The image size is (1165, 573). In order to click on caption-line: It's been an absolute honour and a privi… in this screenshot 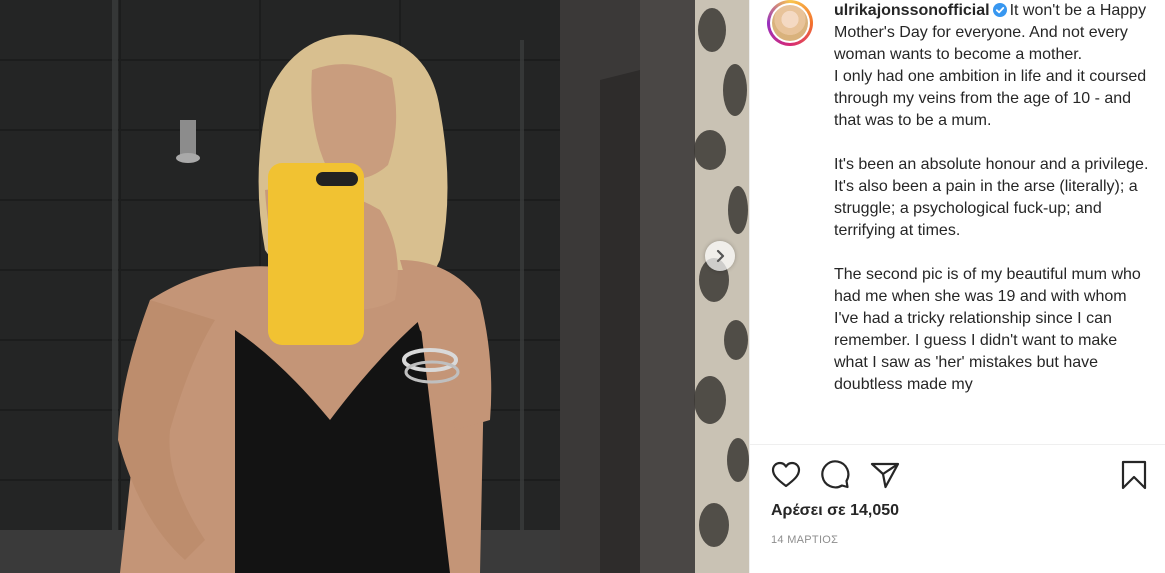, I will do `click(991, 164)`.